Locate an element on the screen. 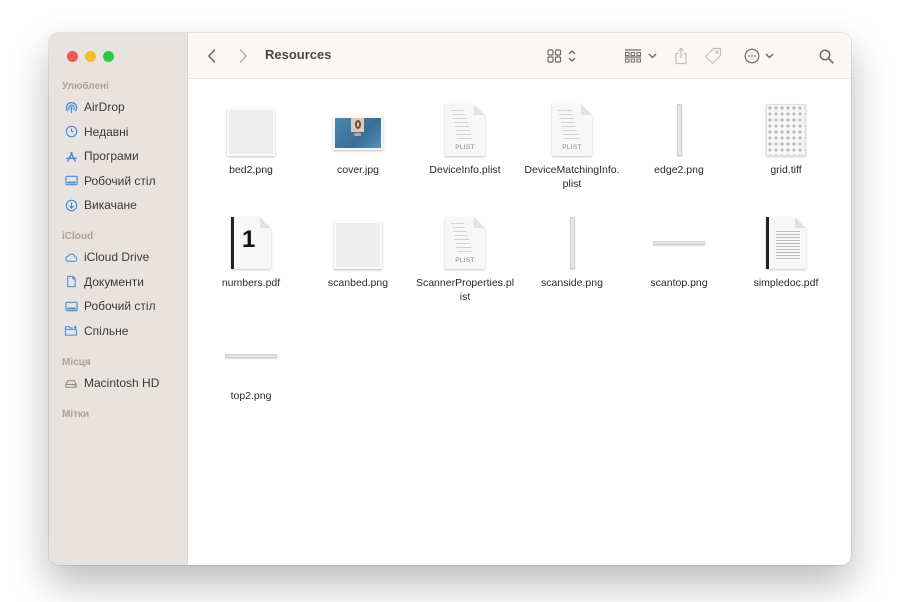 The width and height of the screenshot is (900, 602). pdf-file-icon is located at coordinates (786, 243).